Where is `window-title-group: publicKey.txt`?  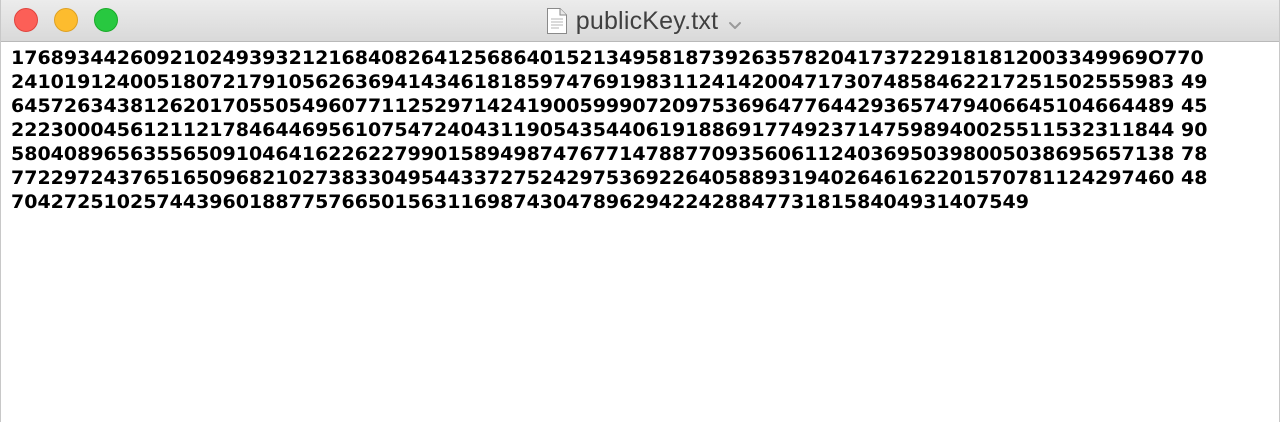
window-title-group: publicKey.txt is located at coordinates (644, 21).